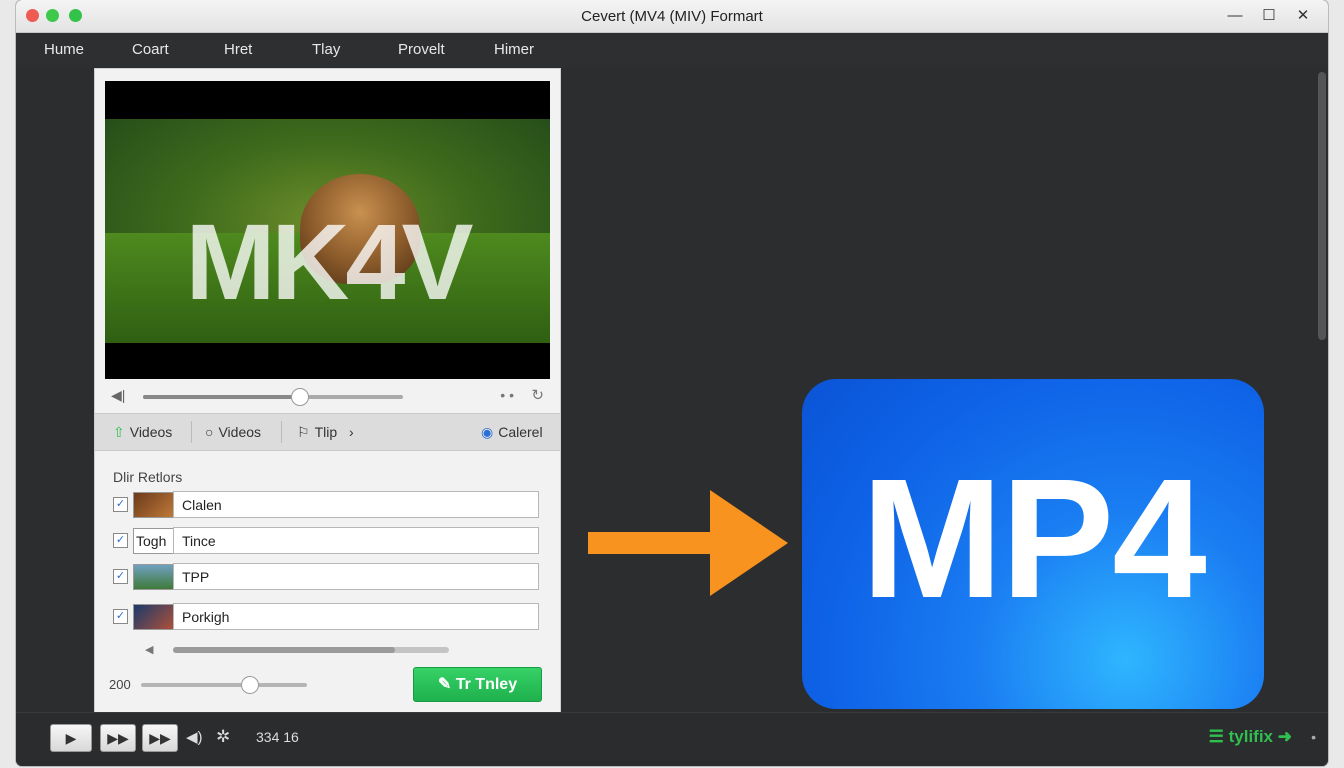 Image resolution: width=1344 pixels, height=768 pixels. I want to click on file-list-title: Dlir Retlors, so click(148, 477).